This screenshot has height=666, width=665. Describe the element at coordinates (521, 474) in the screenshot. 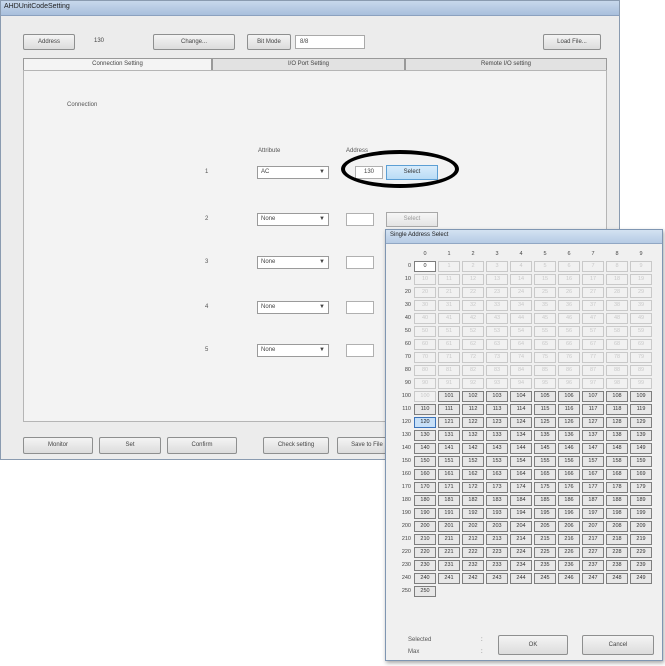

I see `address-cell: 164` at that location.